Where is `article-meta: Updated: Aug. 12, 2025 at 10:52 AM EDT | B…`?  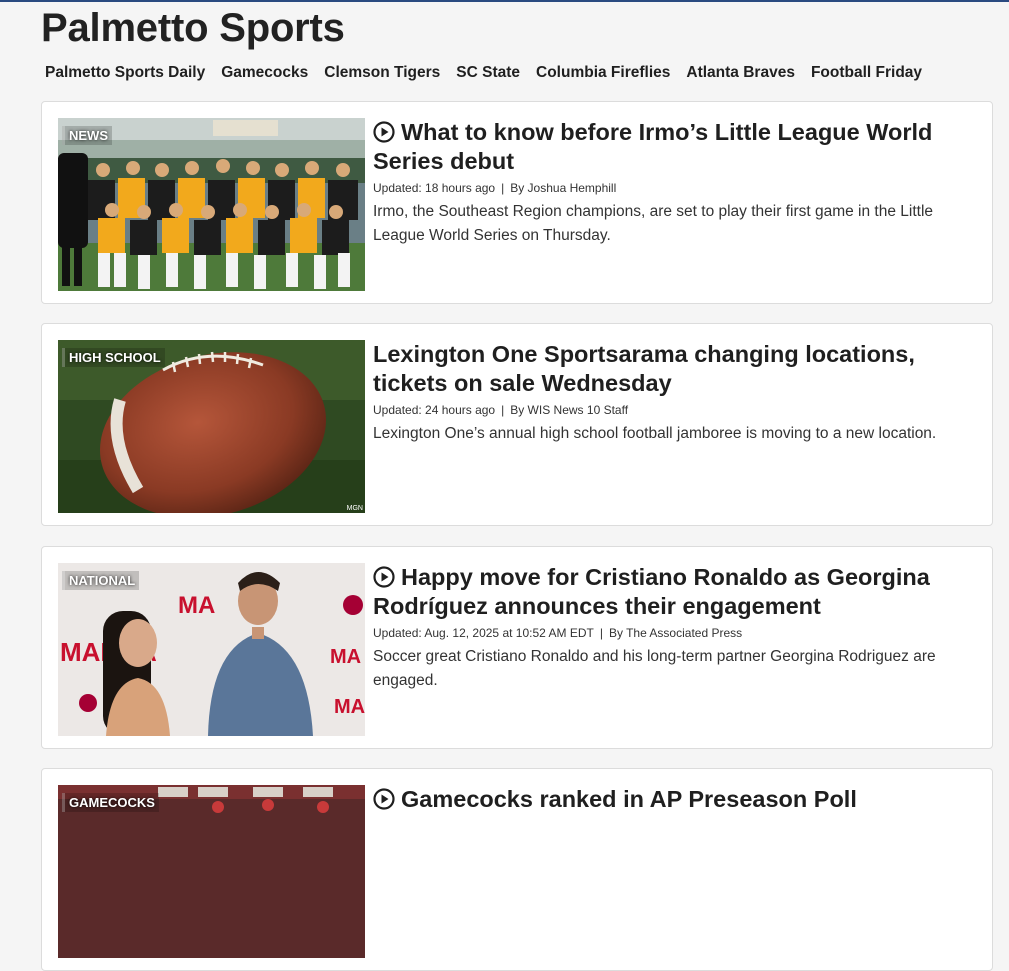
article-meta: Updated: Aug. 12, 2025 at 10:52 AM EDT | B… is located at coordinates (673, 633).